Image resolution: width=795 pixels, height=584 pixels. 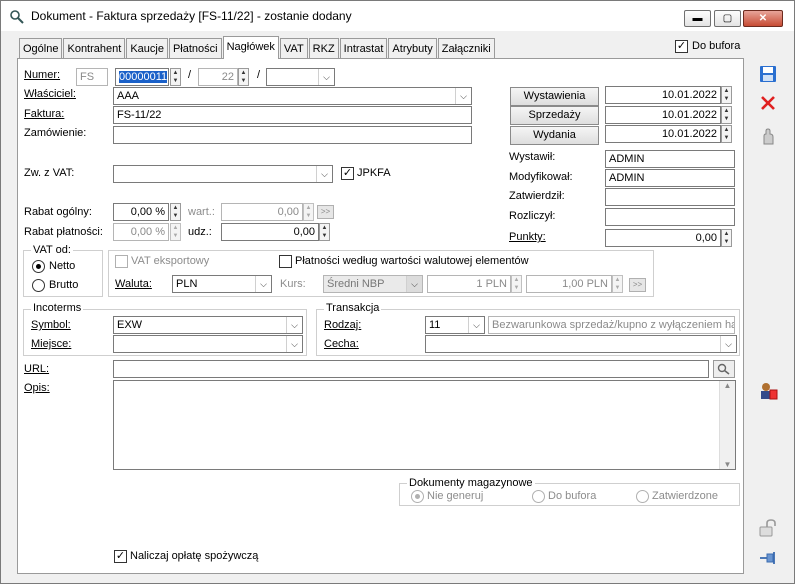 I want to click on wydania-date: 10.01.2022, so click(x=663, y=134).